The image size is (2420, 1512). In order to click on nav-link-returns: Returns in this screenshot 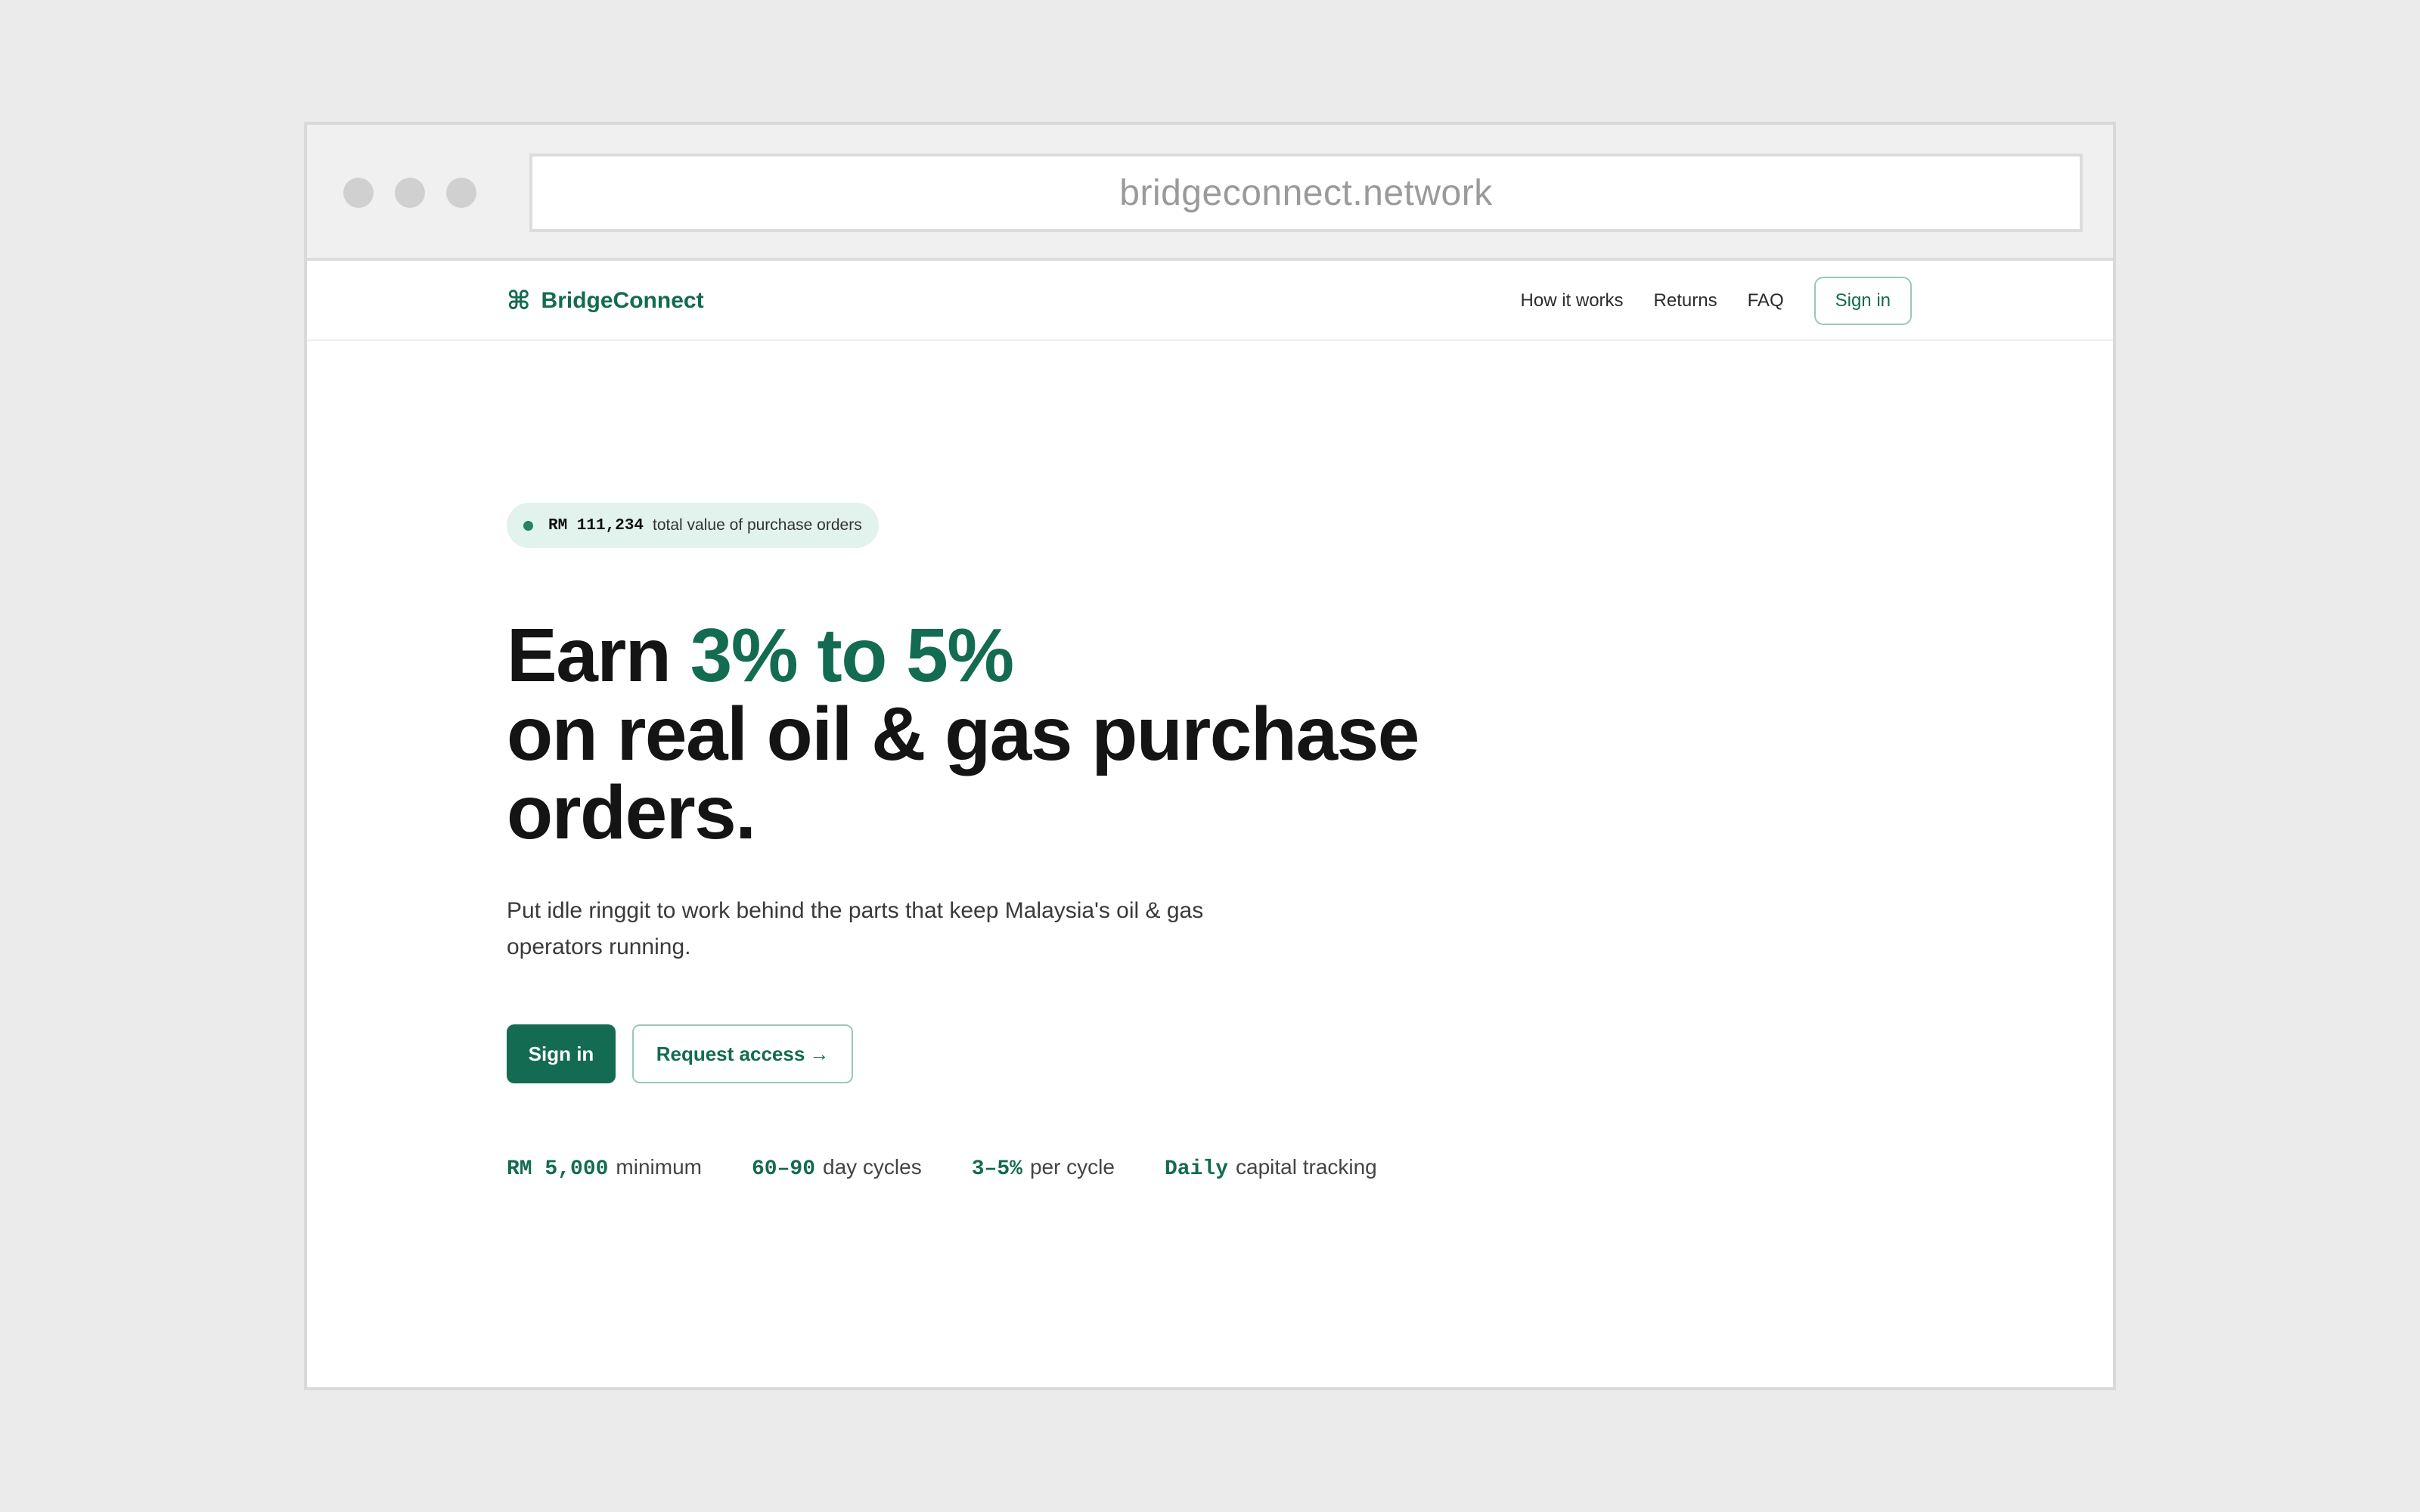, I will do `click(1685, 300)`.